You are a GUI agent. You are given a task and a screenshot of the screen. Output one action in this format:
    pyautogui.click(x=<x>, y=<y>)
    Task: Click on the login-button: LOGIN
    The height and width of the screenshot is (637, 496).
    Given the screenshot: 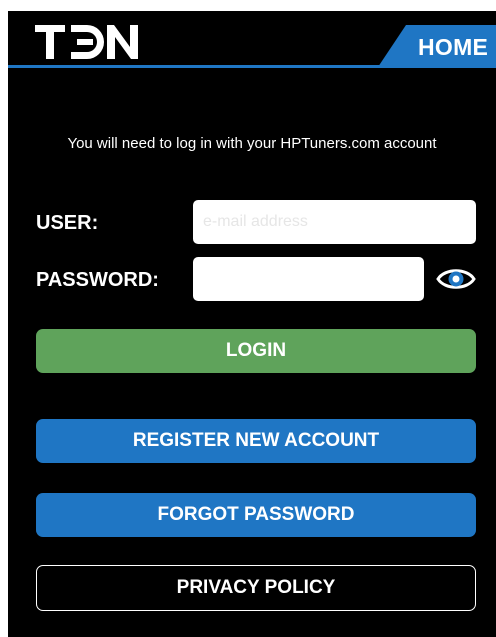 What is the action you would take?
    pyautogui.click(x=256, y=351)
    